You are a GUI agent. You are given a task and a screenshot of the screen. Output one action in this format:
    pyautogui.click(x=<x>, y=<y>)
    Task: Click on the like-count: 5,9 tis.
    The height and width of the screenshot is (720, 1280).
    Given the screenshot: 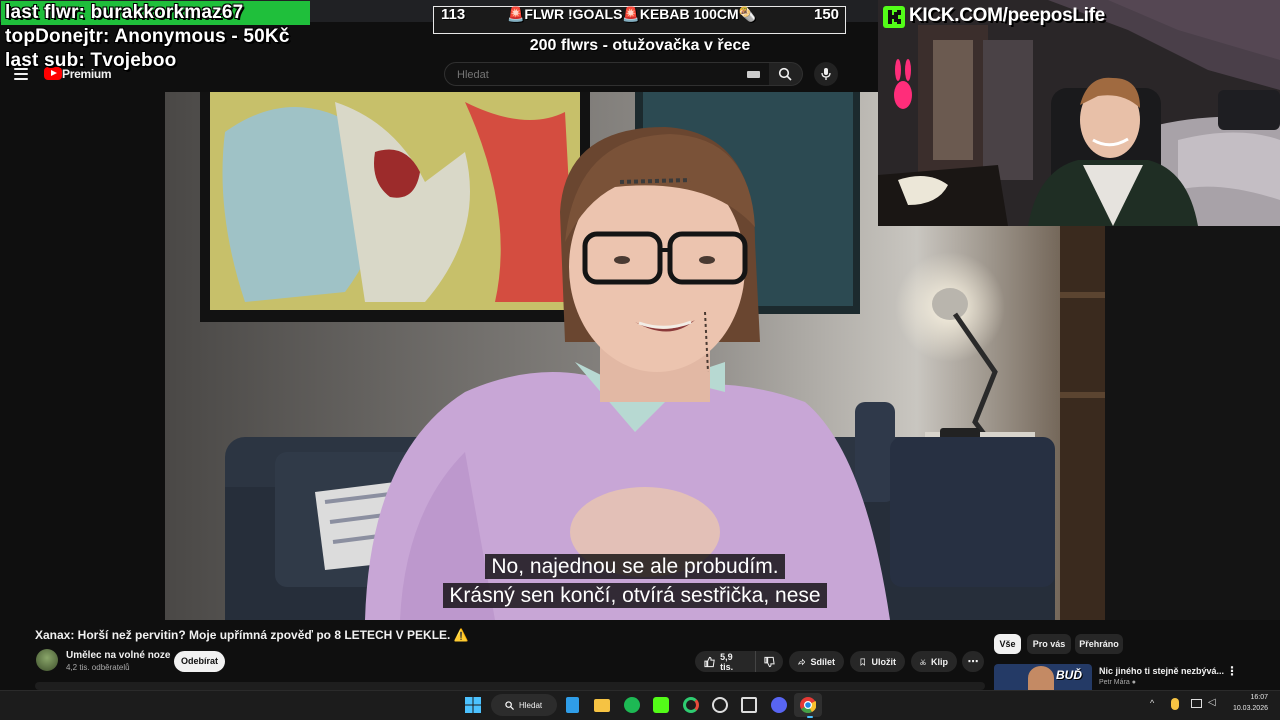 What is the action you would take?
    pyautogui.click(x=727, y=661)
    